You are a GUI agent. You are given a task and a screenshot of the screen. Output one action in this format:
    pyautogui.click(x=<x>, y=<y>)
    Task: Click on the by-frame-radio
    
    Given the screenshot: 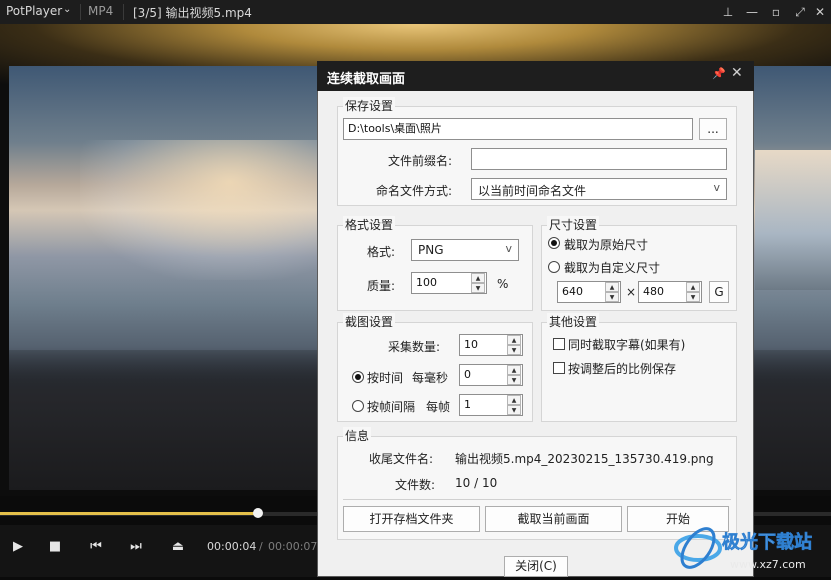 What is the action you would take?
    pyautogui.click(x=358, y=406)
    